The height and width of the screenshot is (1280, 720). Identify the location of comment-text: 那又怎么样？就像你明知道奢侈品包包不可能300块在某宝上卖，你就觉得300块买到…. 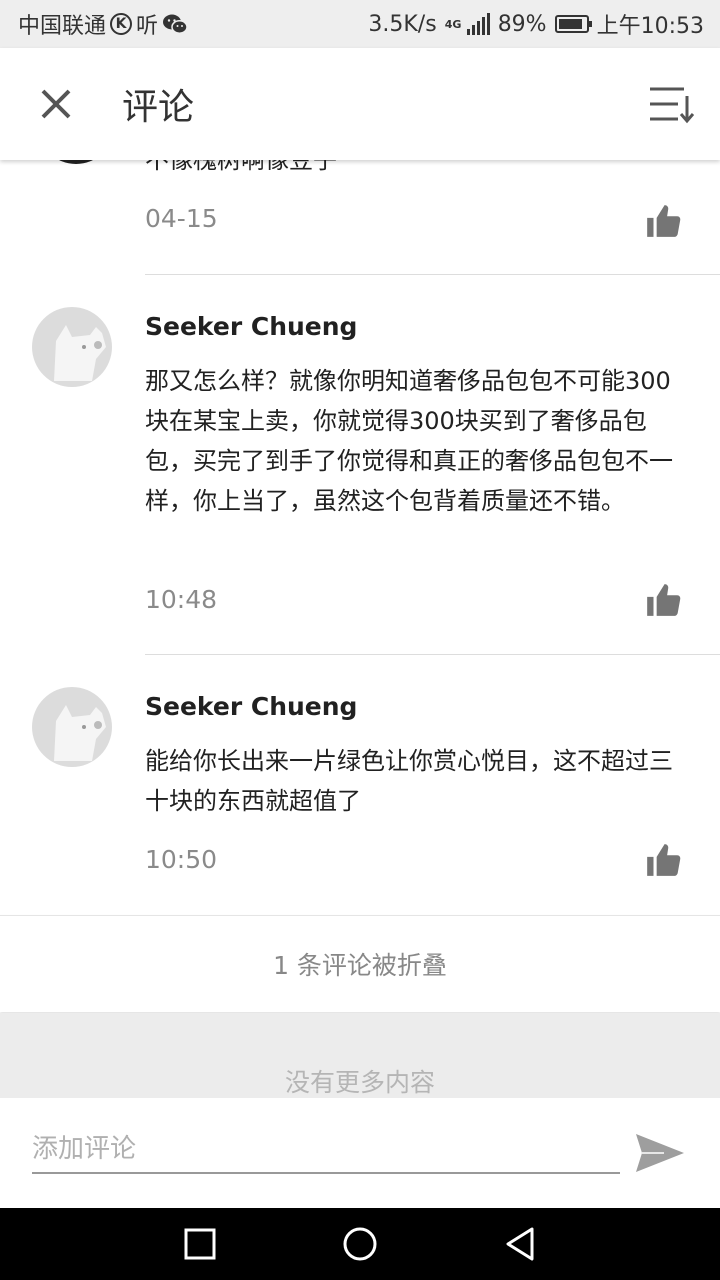
(409, 441).